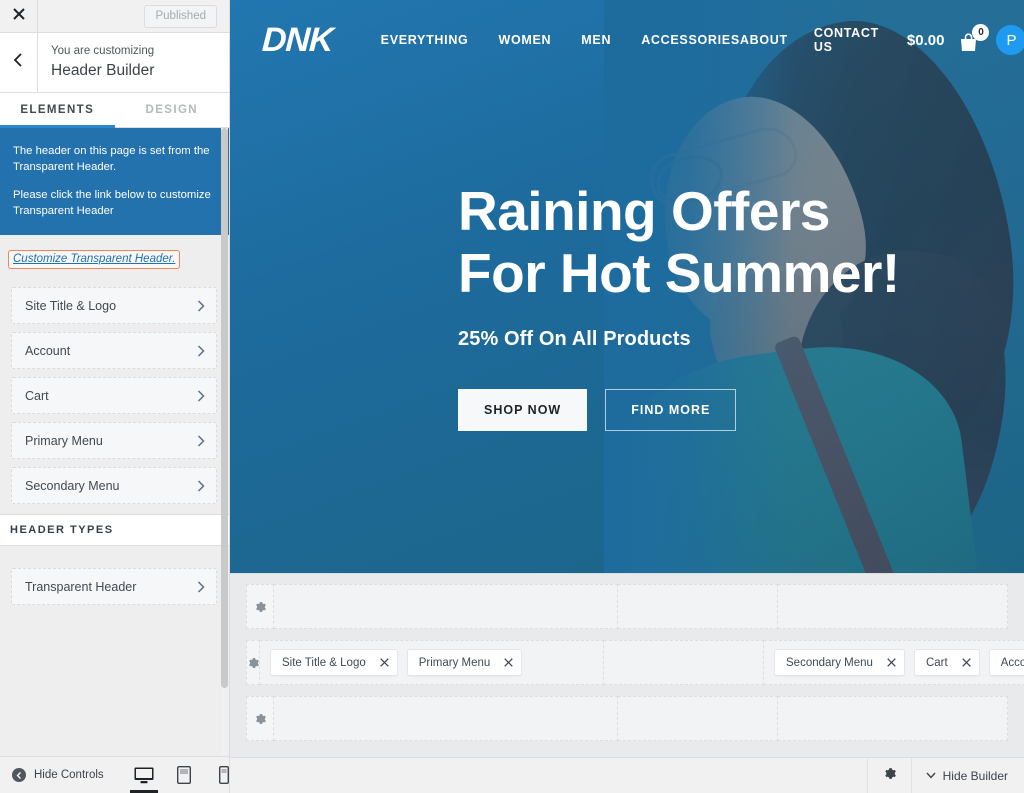  What do you see at coordinates (94, 259) in the screenshot?
I see `customize-transparent-header-link: Customize Transparent Header.` at bounding box center [94, 259].